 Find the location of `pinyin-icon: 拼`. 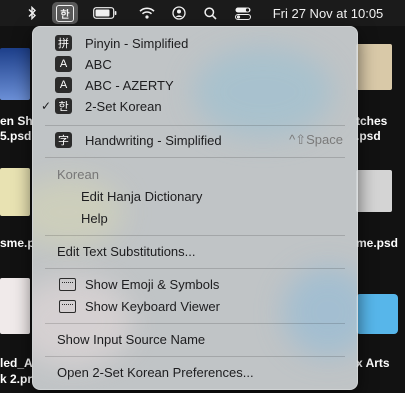

pinyin-icon: 拼 is located at coordinates (63, 43).